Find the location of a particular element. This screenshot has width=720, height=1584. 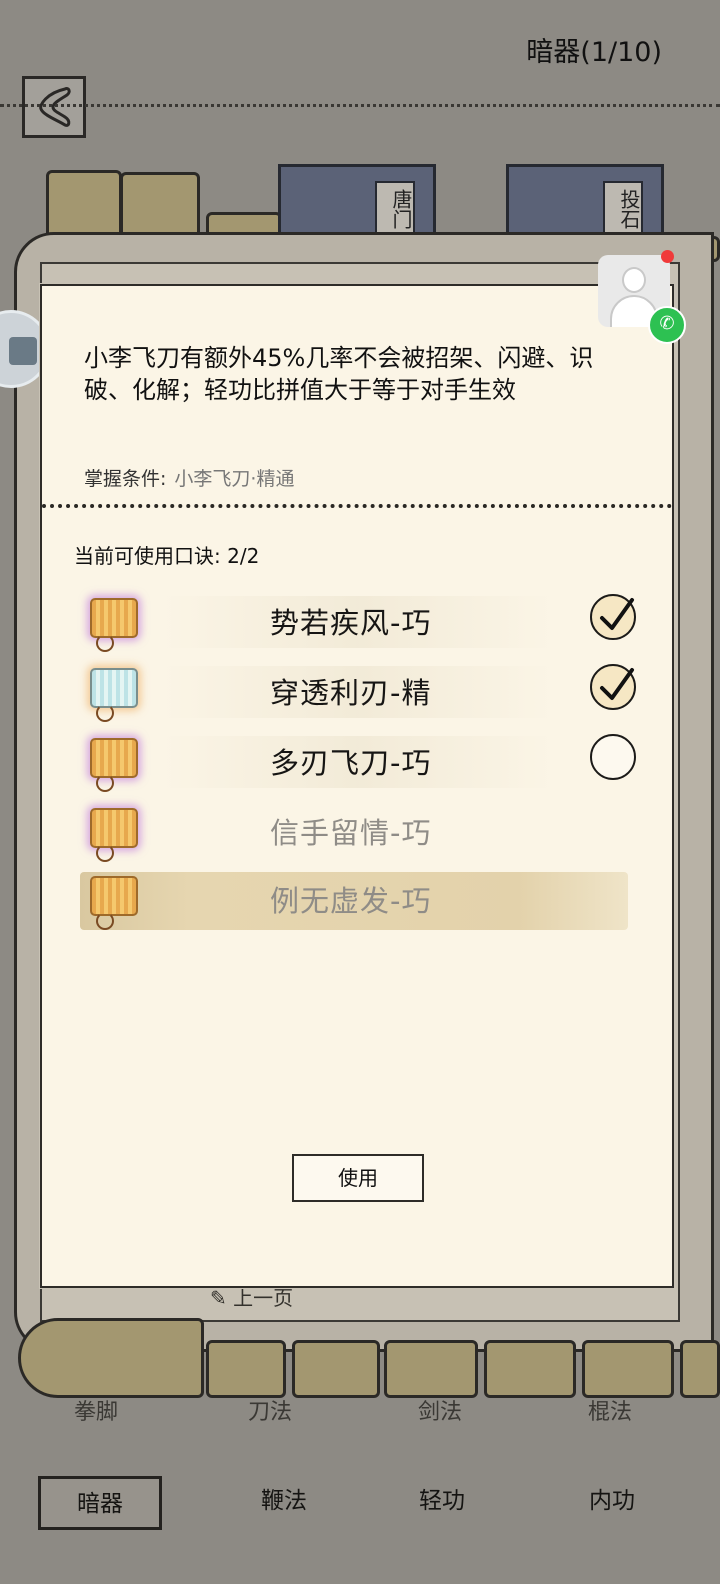

mastery-value: 小李飞刀·精通 is located at coordinates (234, 479).